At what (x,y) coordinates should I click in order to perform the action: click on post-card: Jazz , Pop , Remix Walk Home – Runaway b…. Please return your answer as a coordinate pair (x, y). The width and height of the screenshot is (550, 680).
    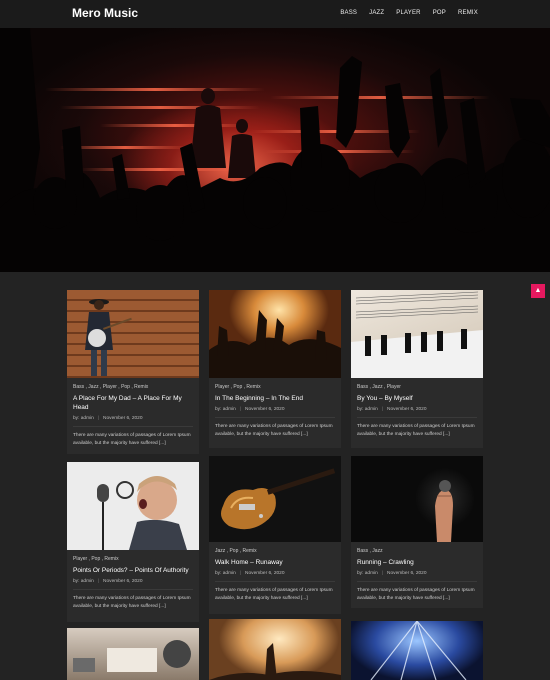
    Looking at the image, I should click on (275, 535).